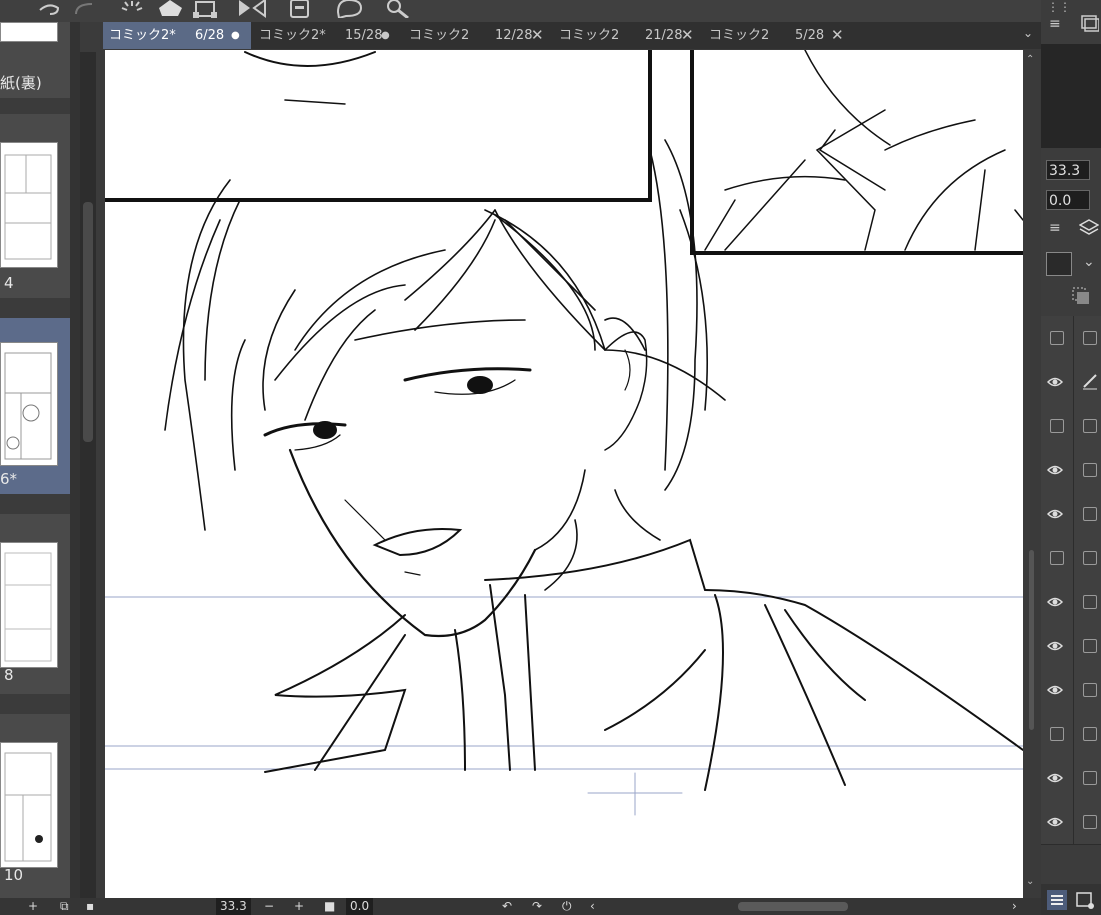 Image resolution: width=1101 pixels, height=915 pixels. What do you see at coordinates (1068, 200) in the screenshot?
I see `navigator-angle-field: 0.0` at bounding box center [1068, 200].